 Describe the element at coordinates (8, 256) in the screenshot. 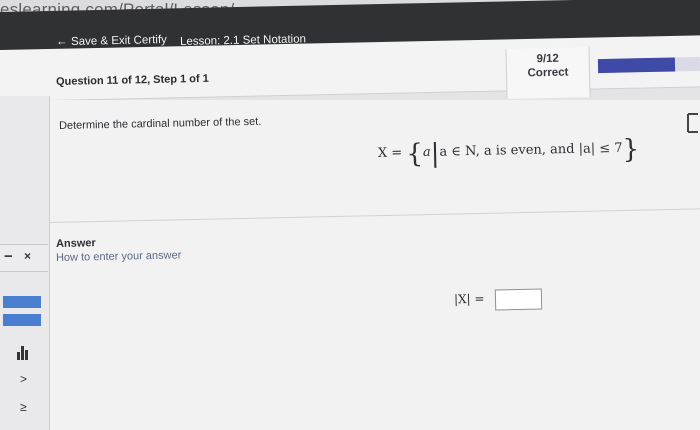

I see `minimize-icon: −` at that location.